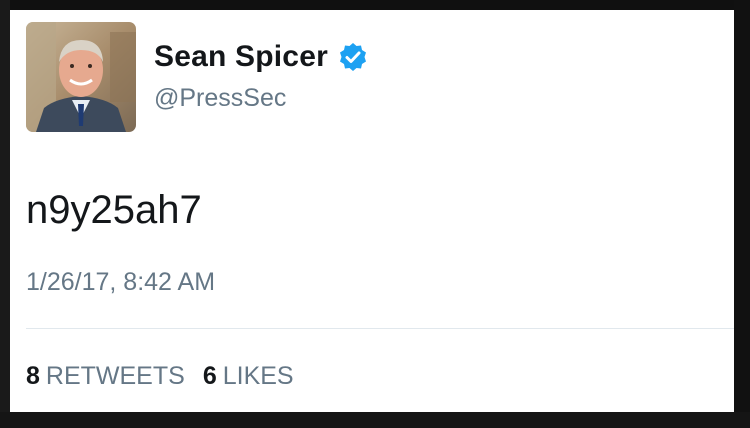  I want to click on verified-badge-icon, so click(353, 57).